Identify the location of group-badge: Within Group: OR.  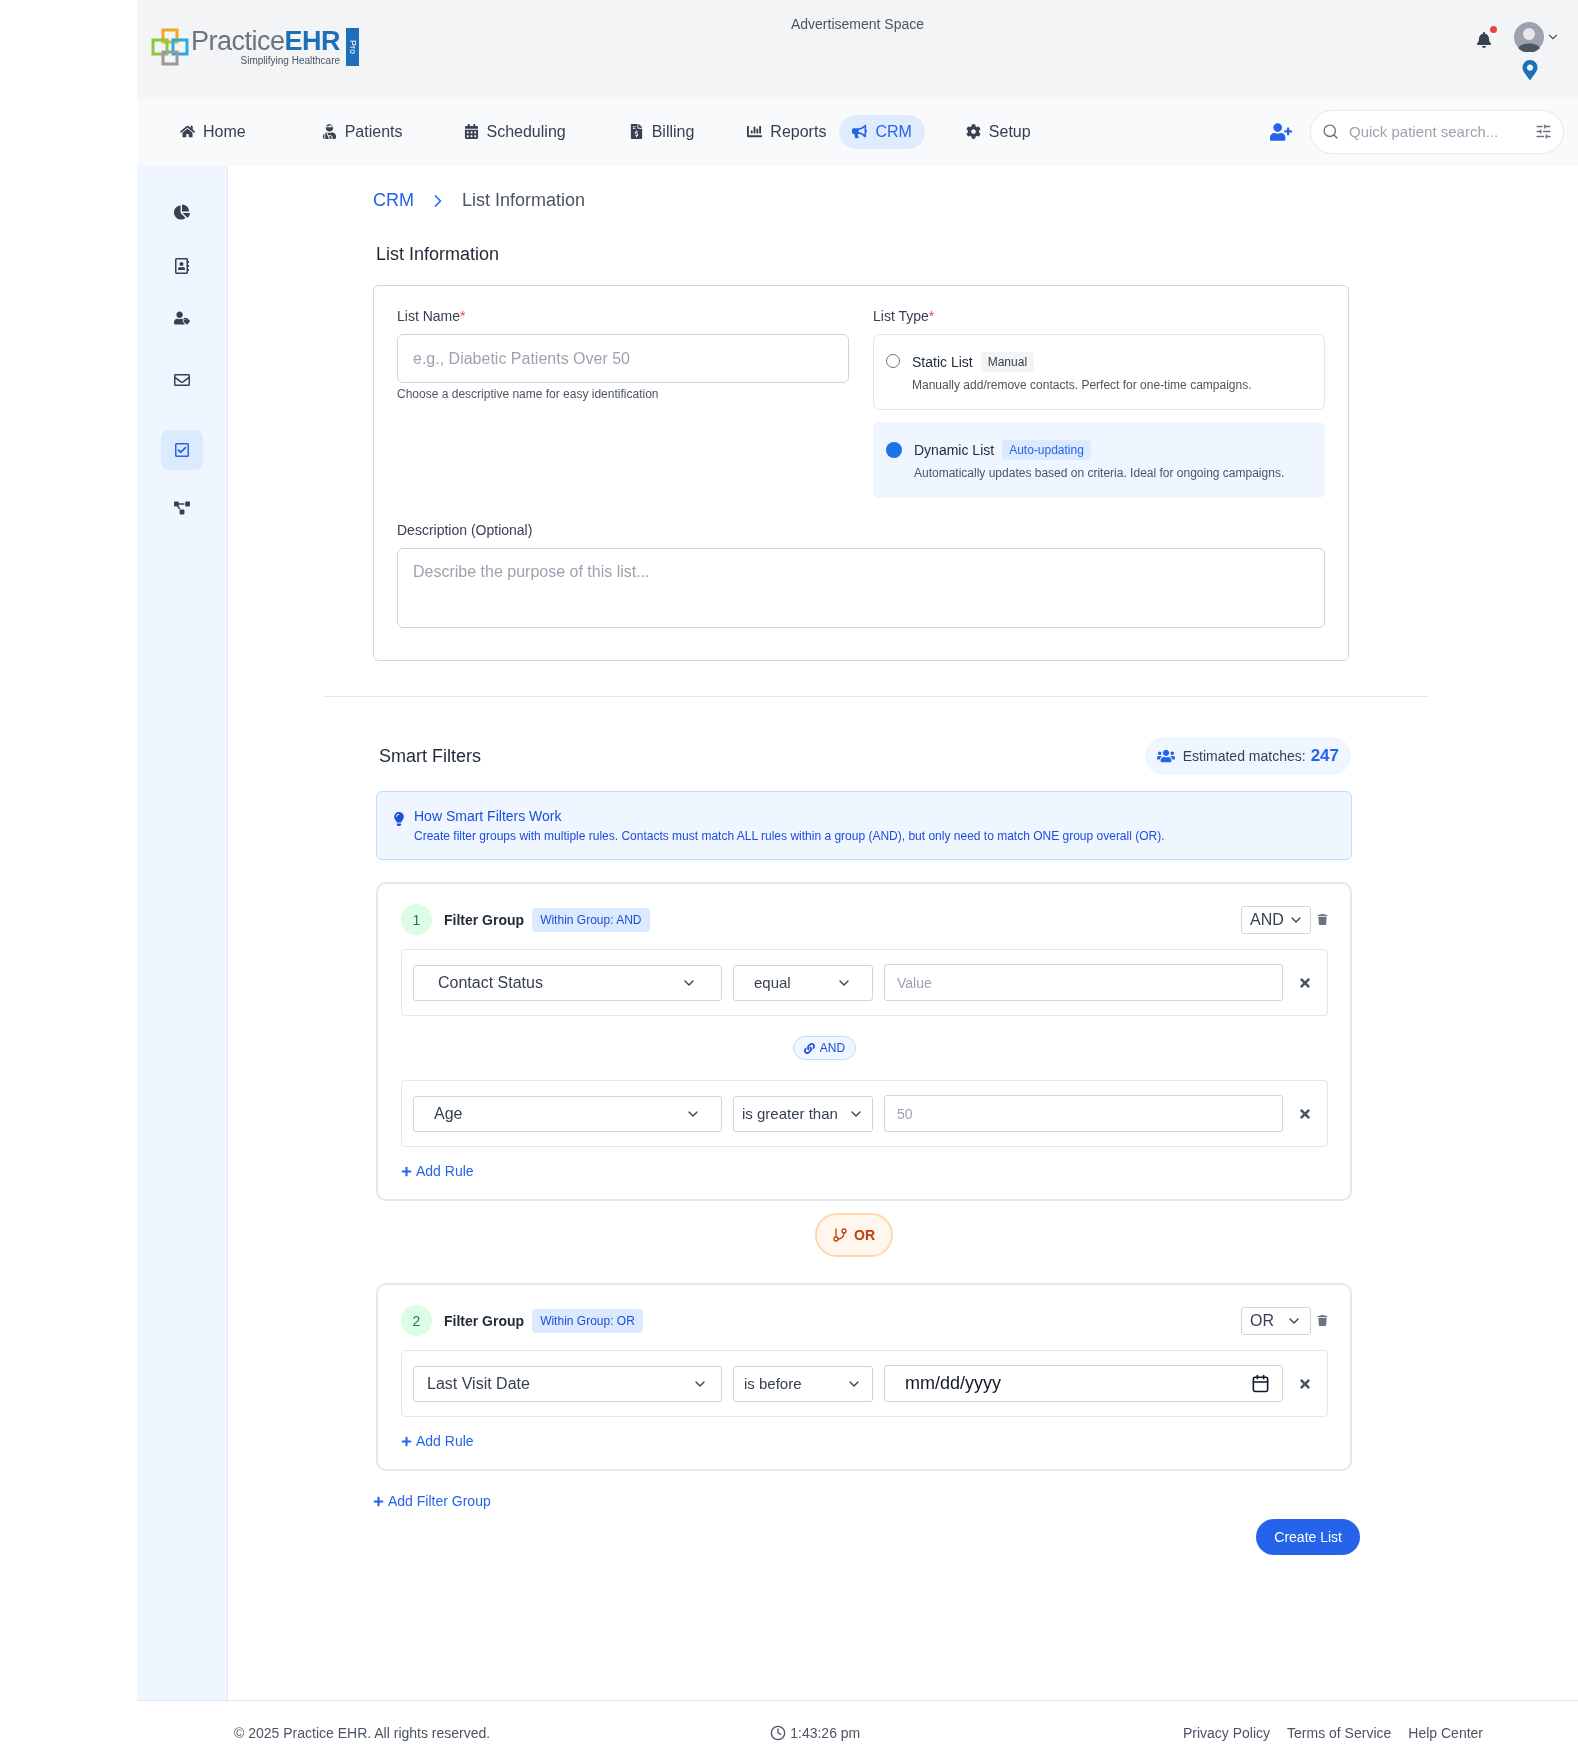
(587, 1320).